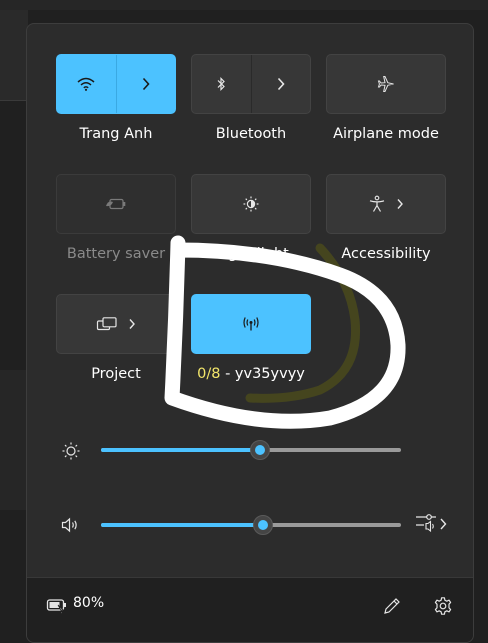 The image size is (488, 643). I want to click on bluetooth-tile, so click(251, 84).